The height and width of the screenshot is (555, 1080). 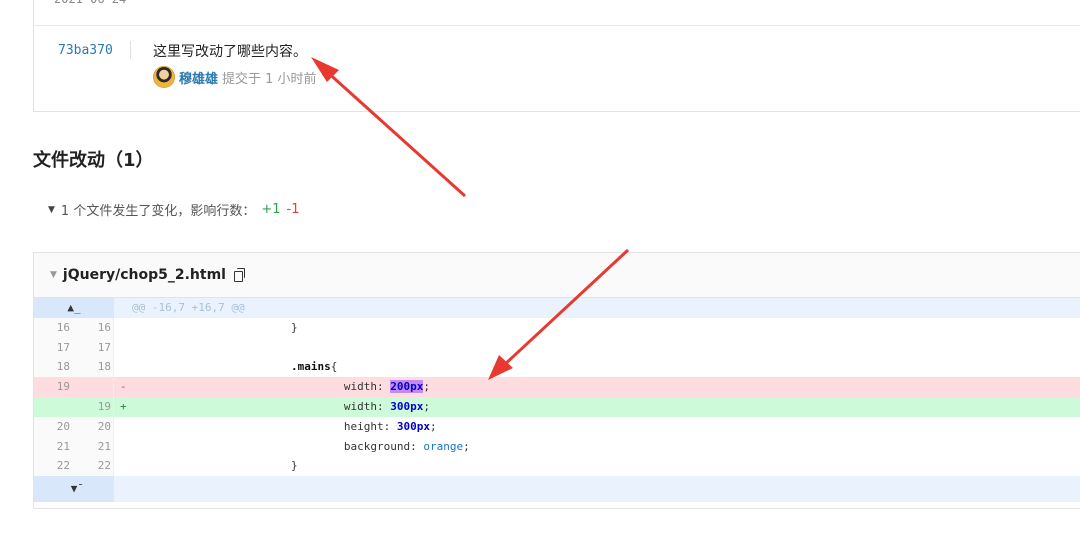 I want to click on context-line: 20 20 height: 300px;, so click(x=557, y=426).